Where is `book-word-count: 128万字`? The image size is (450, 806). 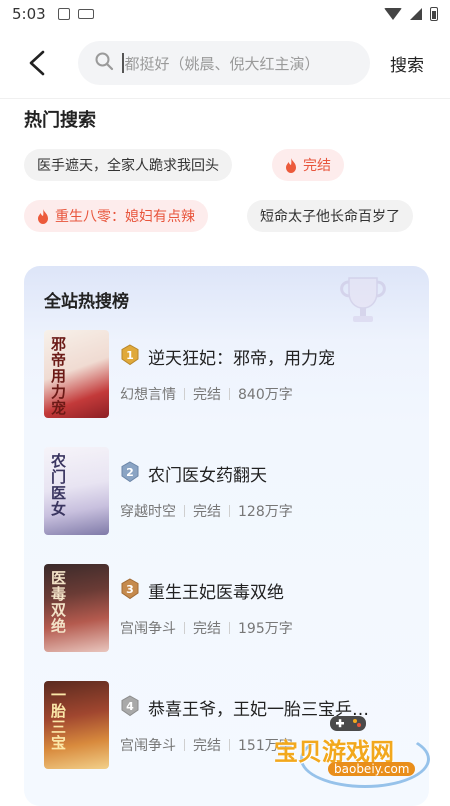 book-word-count: 128万字 is located at coordinates (265, 512).